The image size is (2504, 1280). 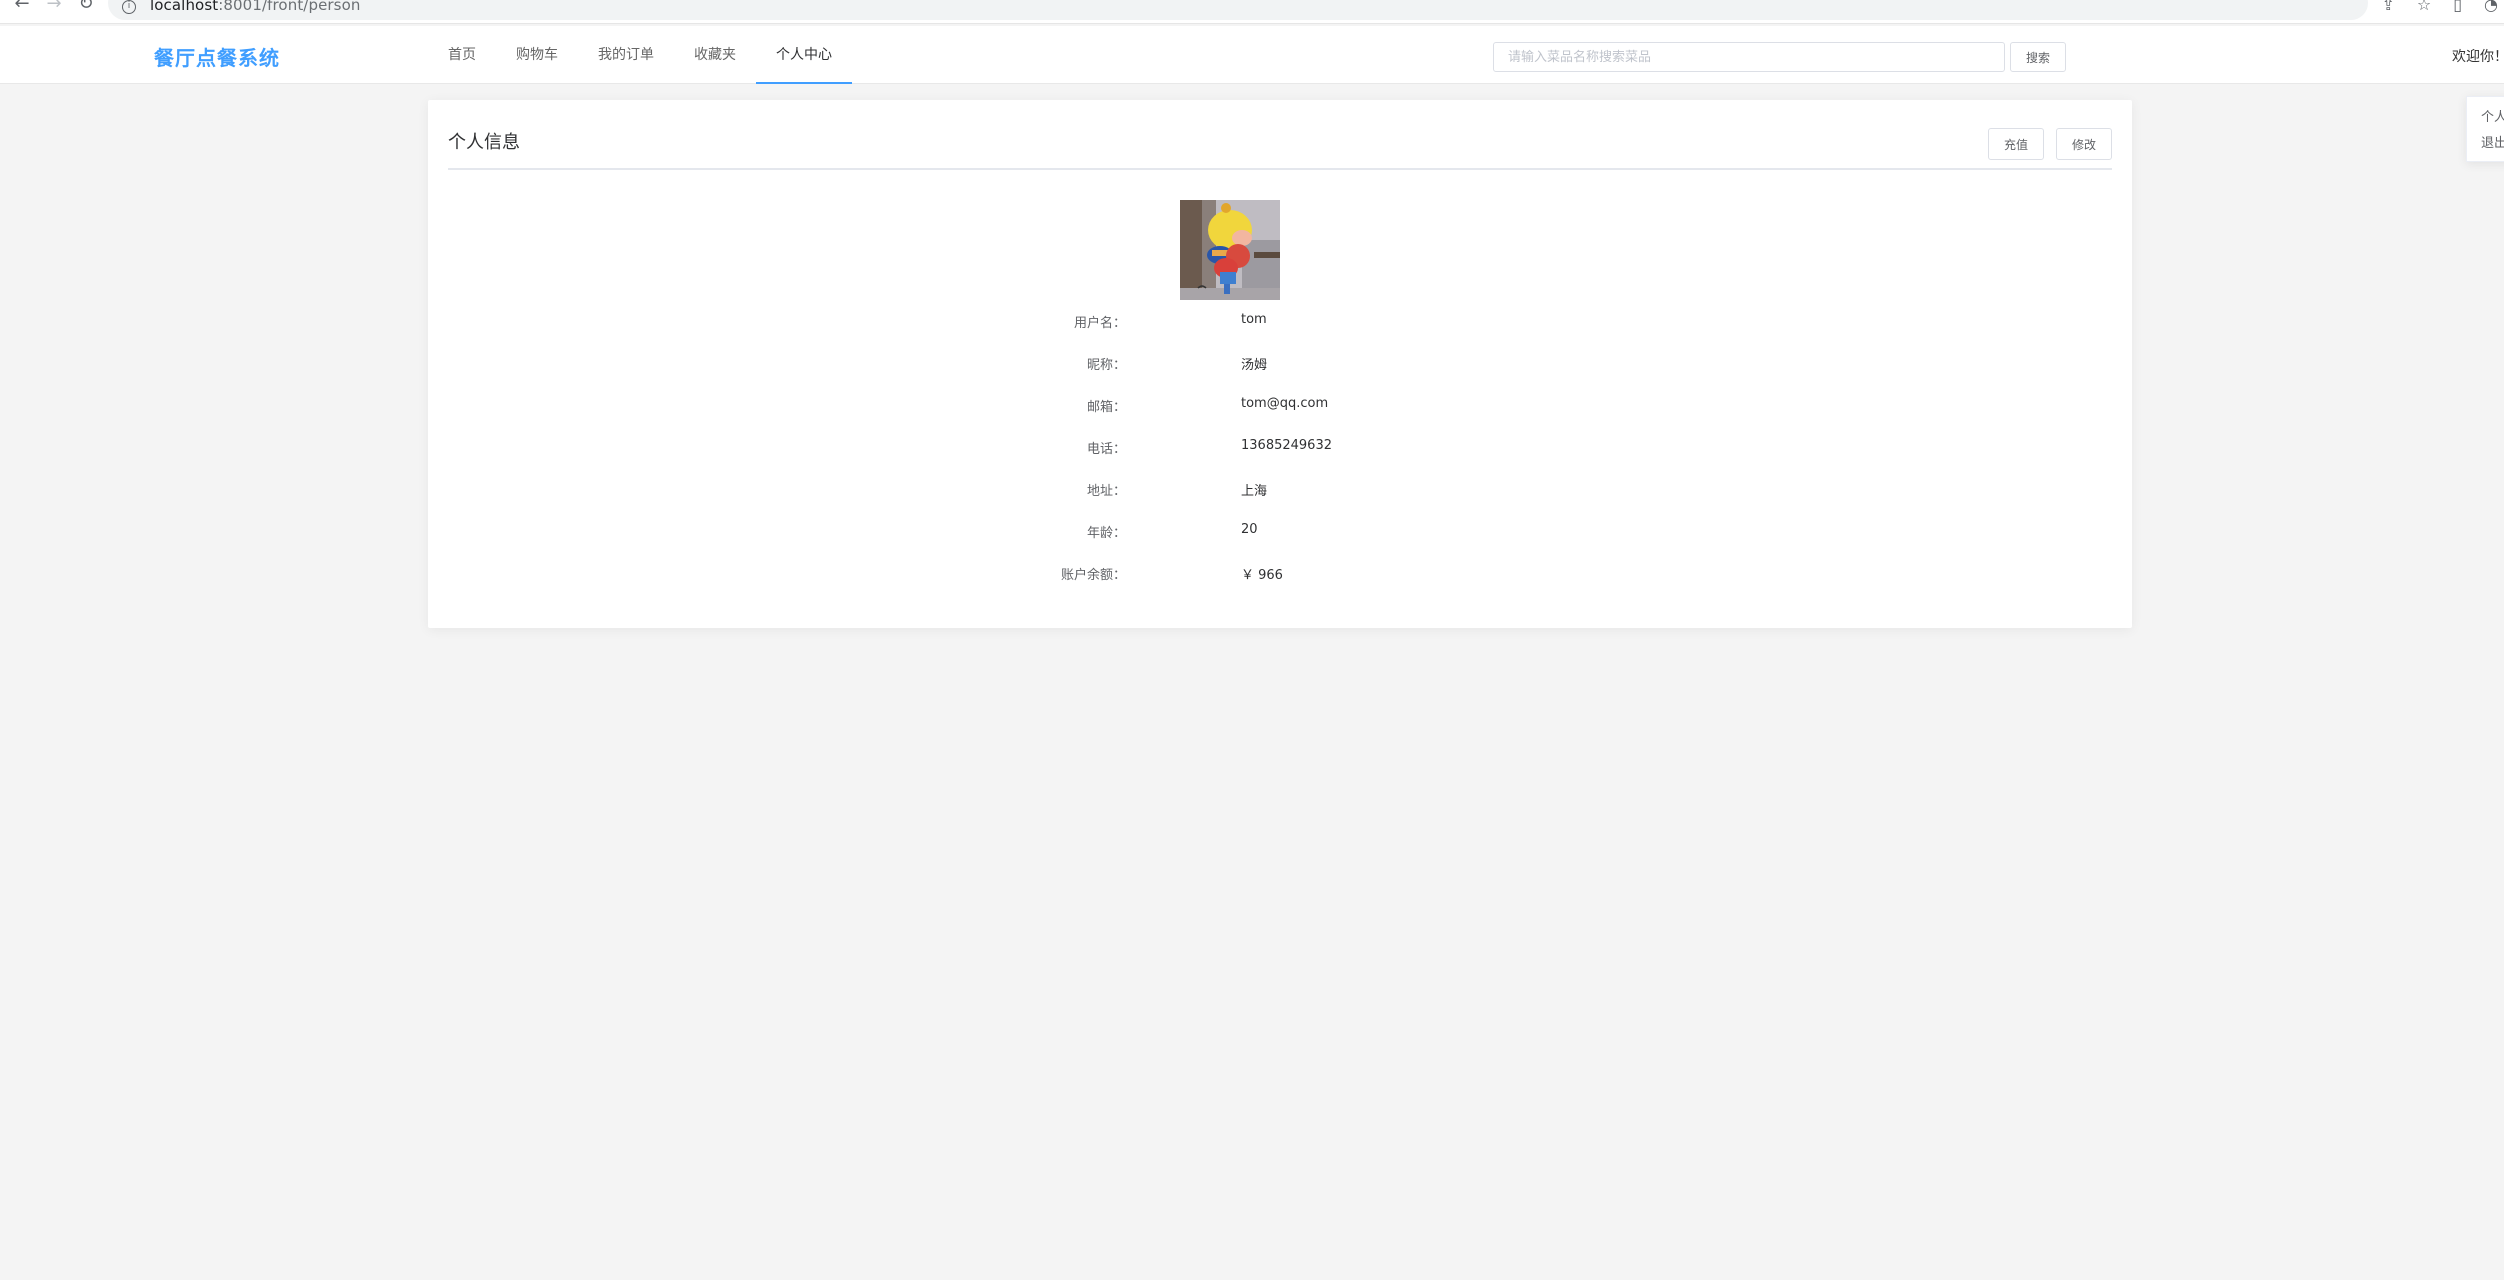 What do you see at coordinates (2038, 57) in the screenshot?
I see `search-button: 搜索` at bounding box center [2038, 57].